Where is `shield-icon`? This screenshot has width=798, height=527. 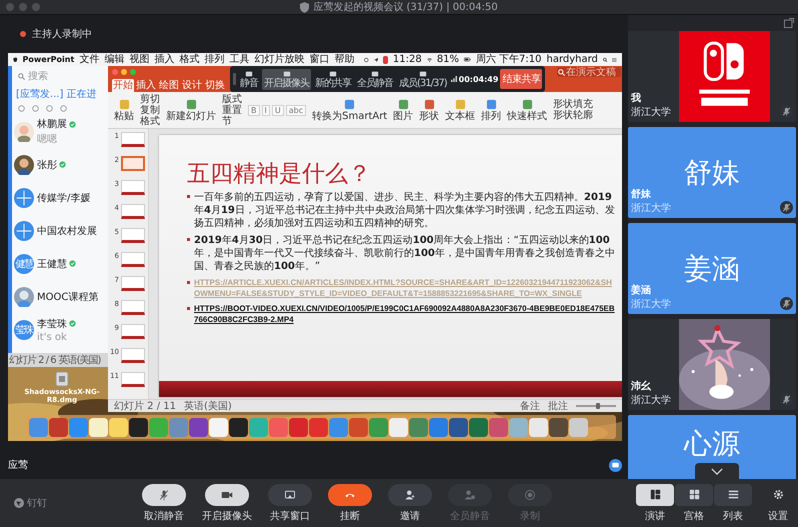
shield-icon is located at coordinates (305, 7).